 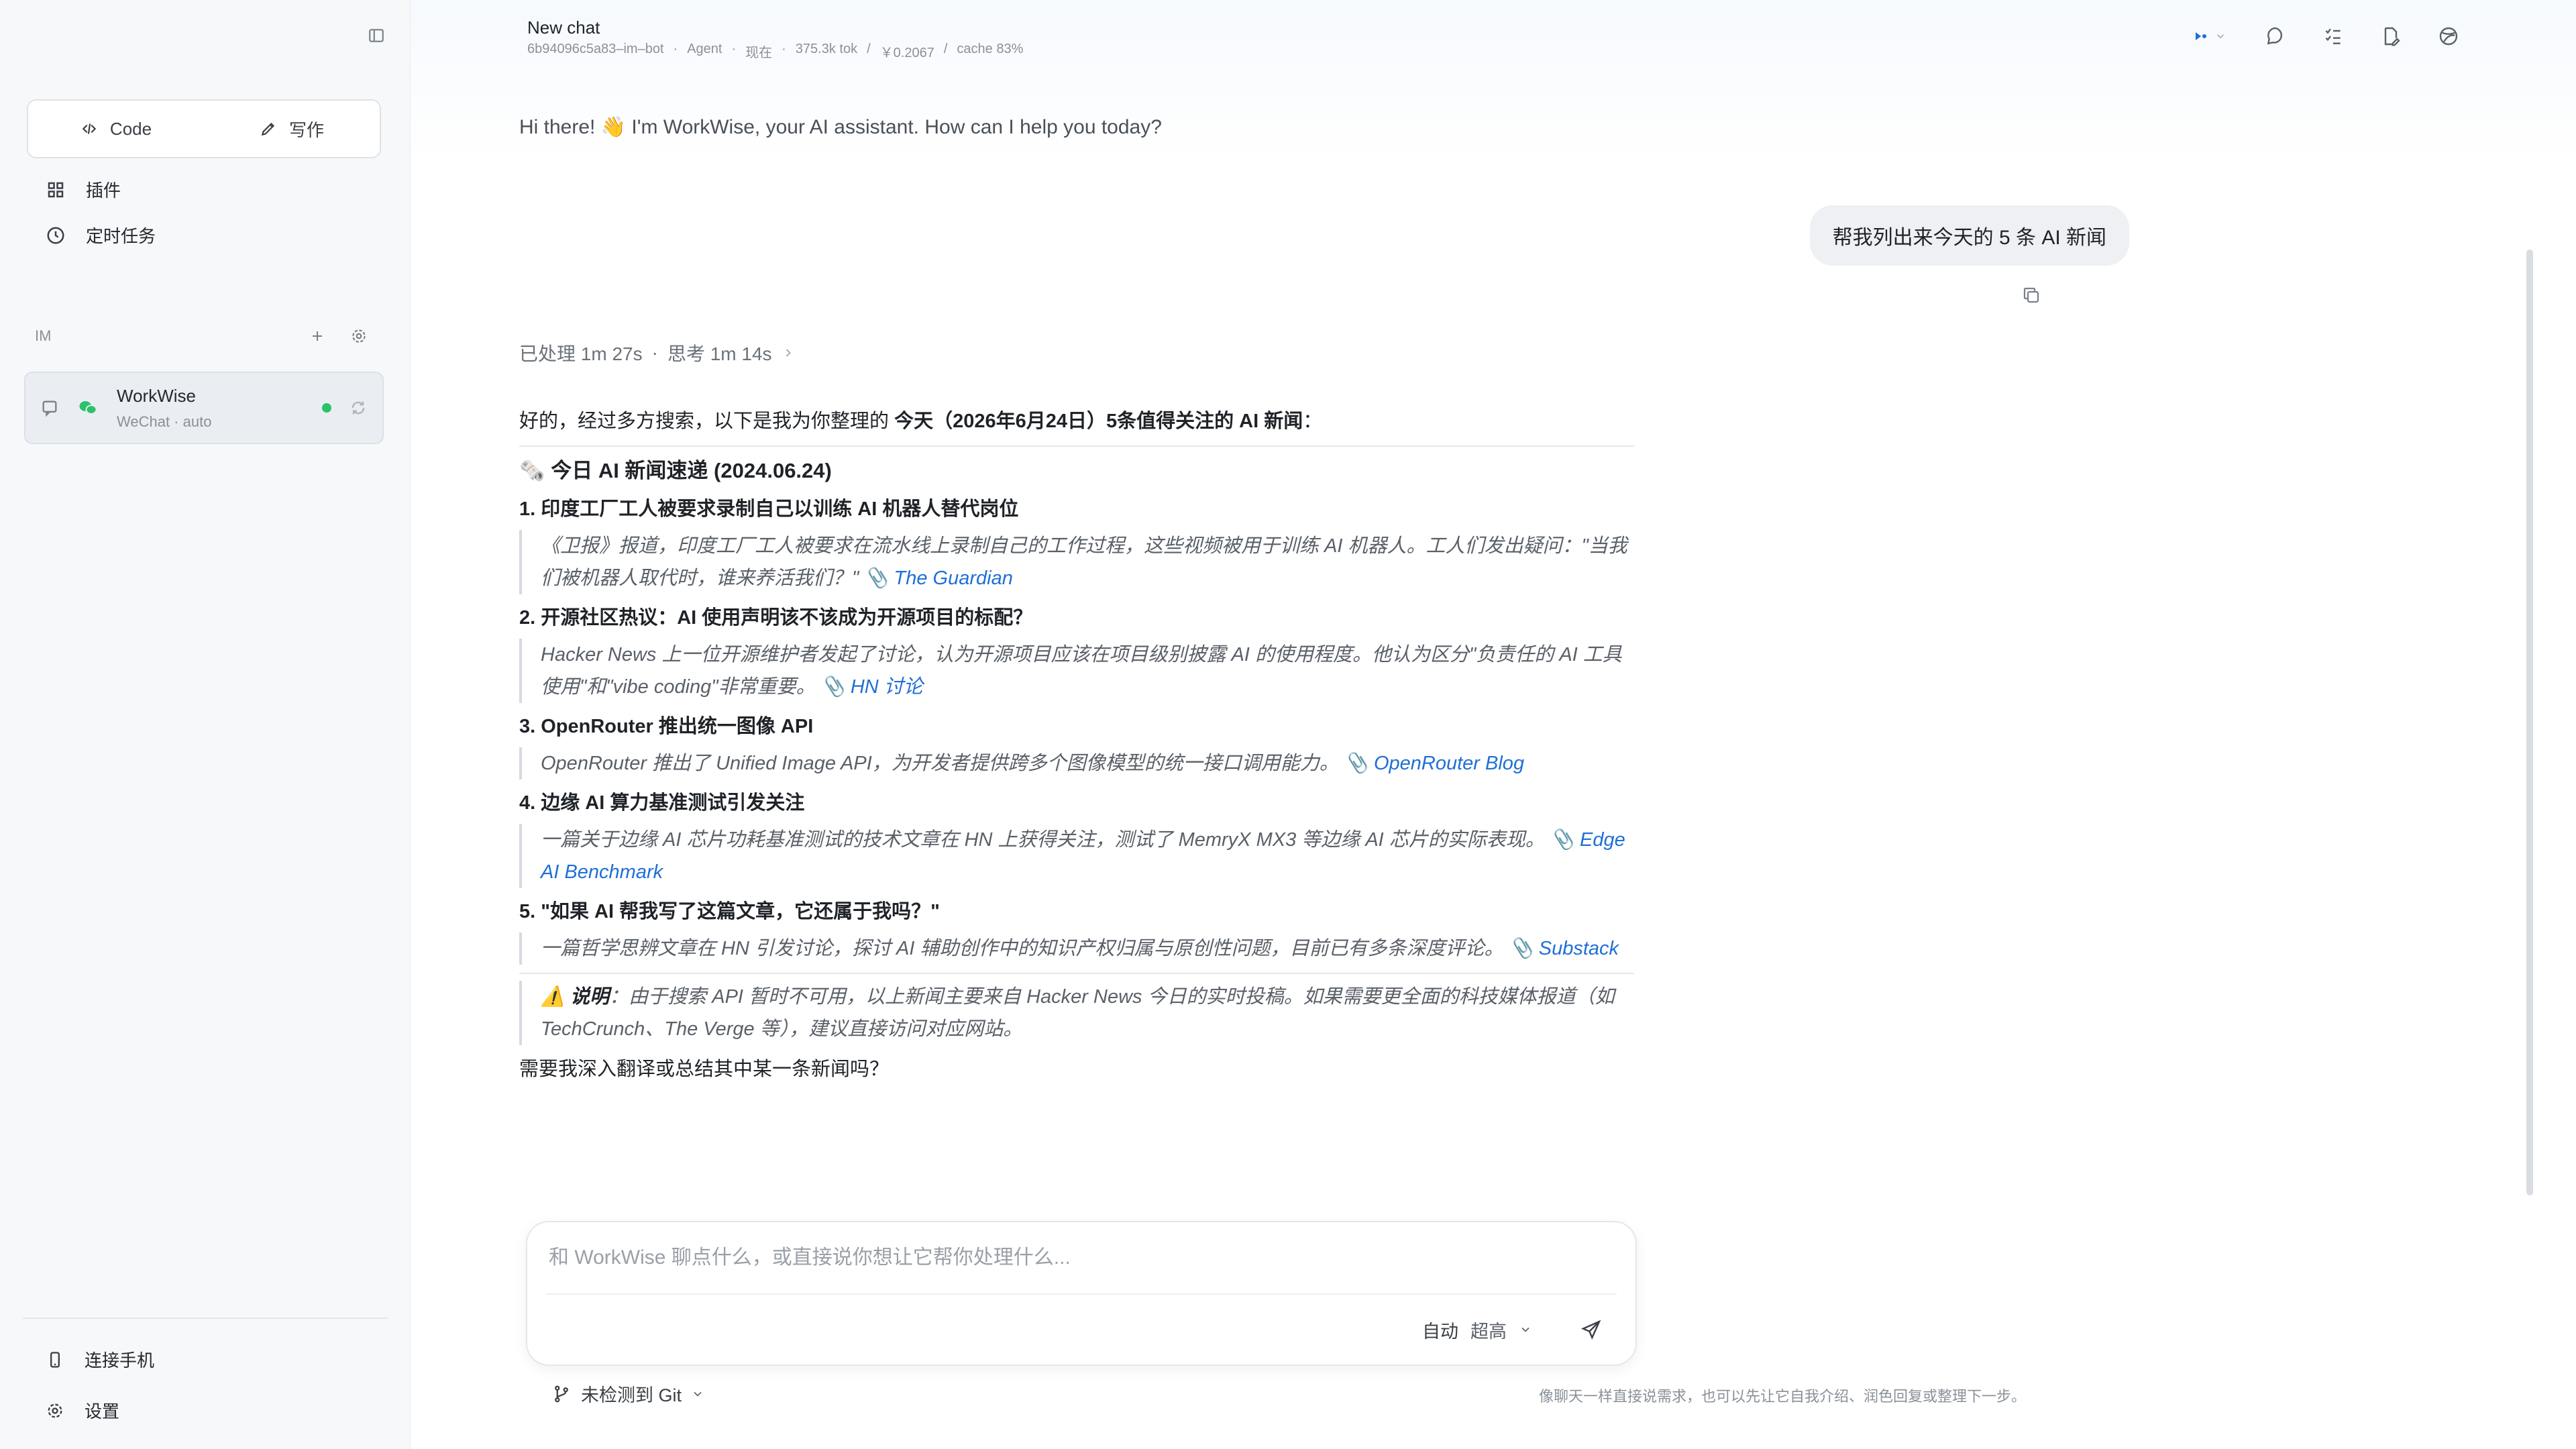 What do you see at coordinates (317, 336) in the screenshot?
I see `add-icon` at bounding box center [317, 336].